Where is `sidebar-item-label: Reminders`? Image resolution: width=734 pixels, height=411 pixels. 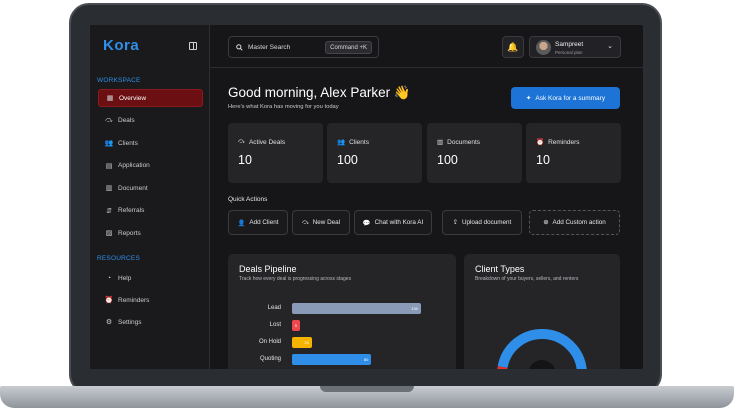
sidebar-item-label: Reminders is located at coordinates (134, 300).